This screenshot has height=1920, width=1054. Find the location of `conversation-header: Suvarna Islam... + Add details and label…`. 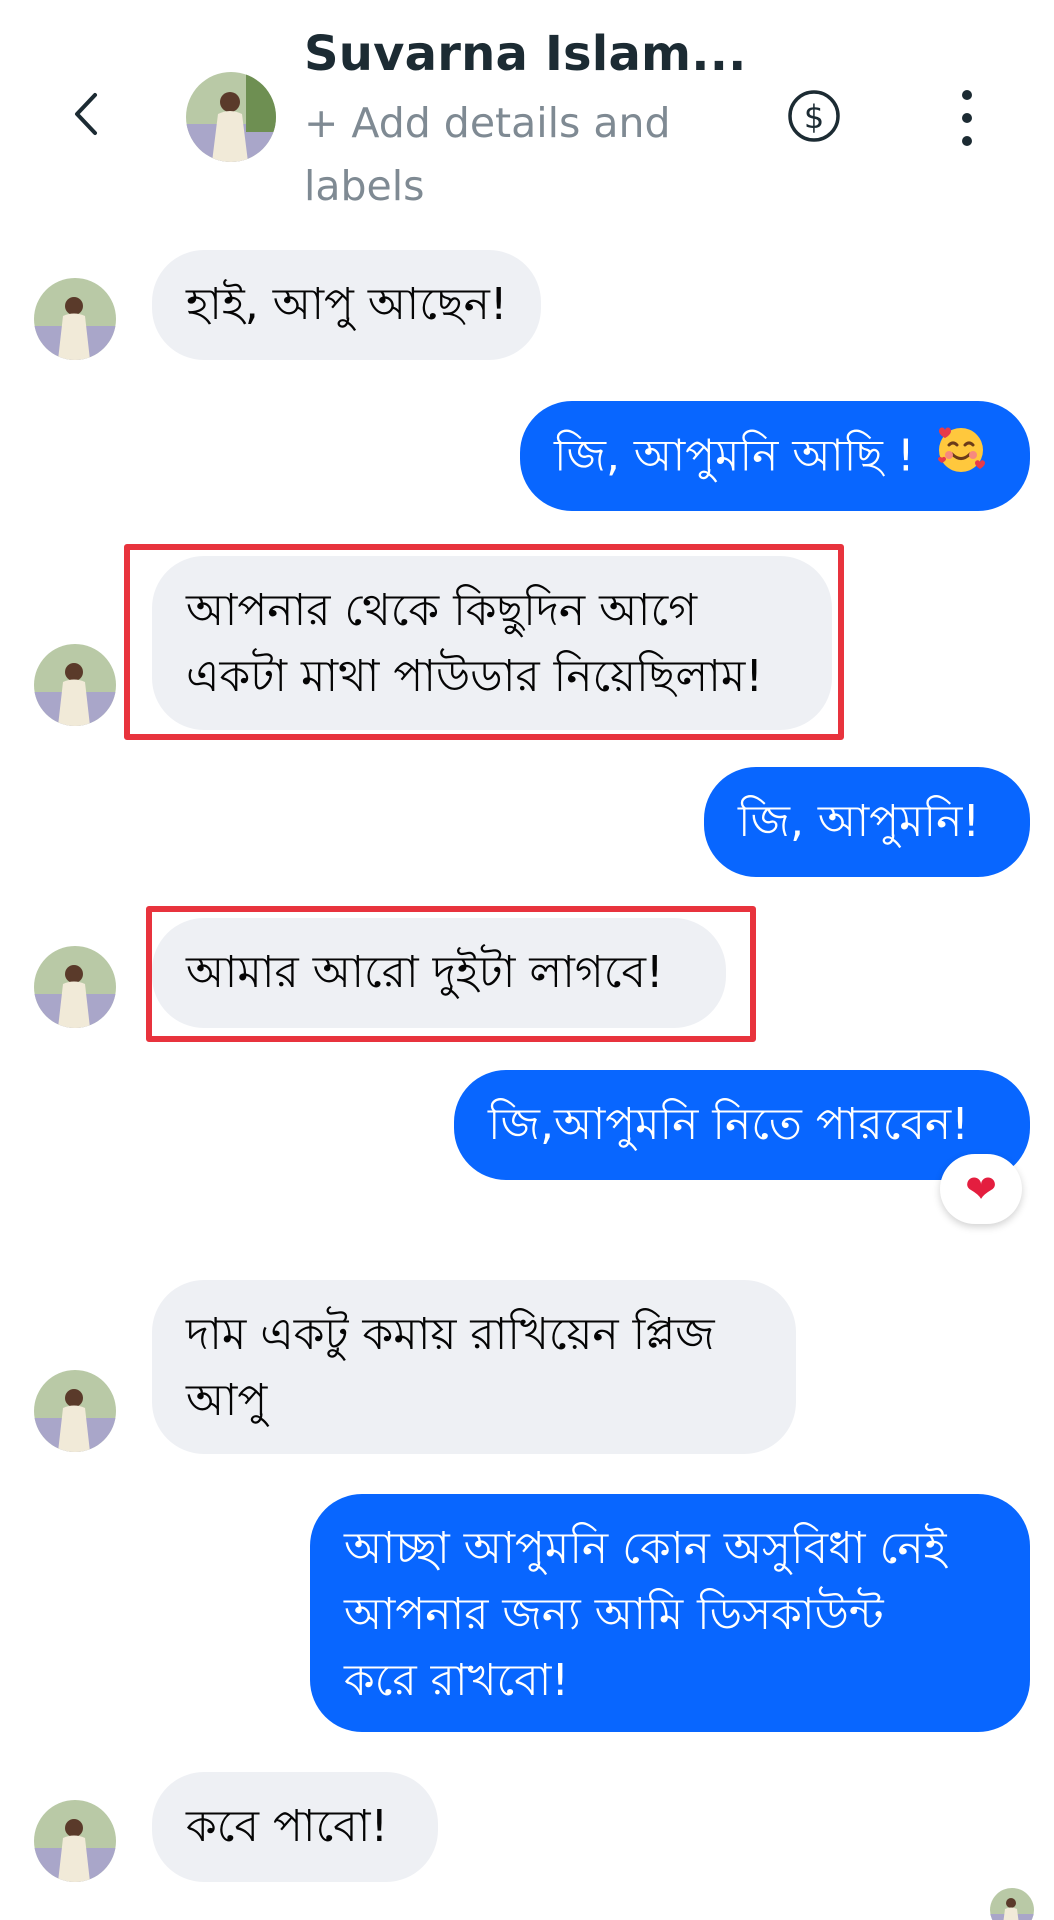

conversation-header: Suvarna Islam... + Add details and label… is located at coordinates (527, 114).